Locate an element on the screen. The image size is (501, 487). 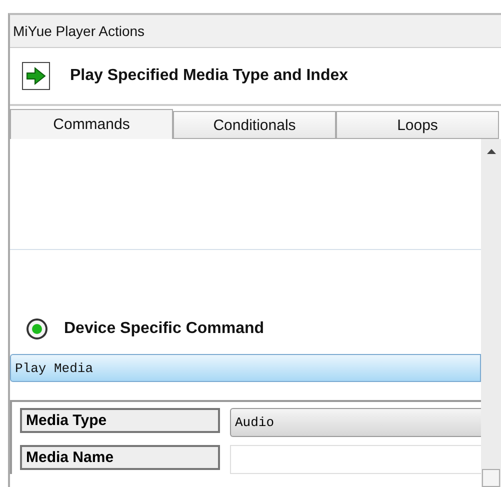
property-label: Media Type is located at coordinates (120, 420).